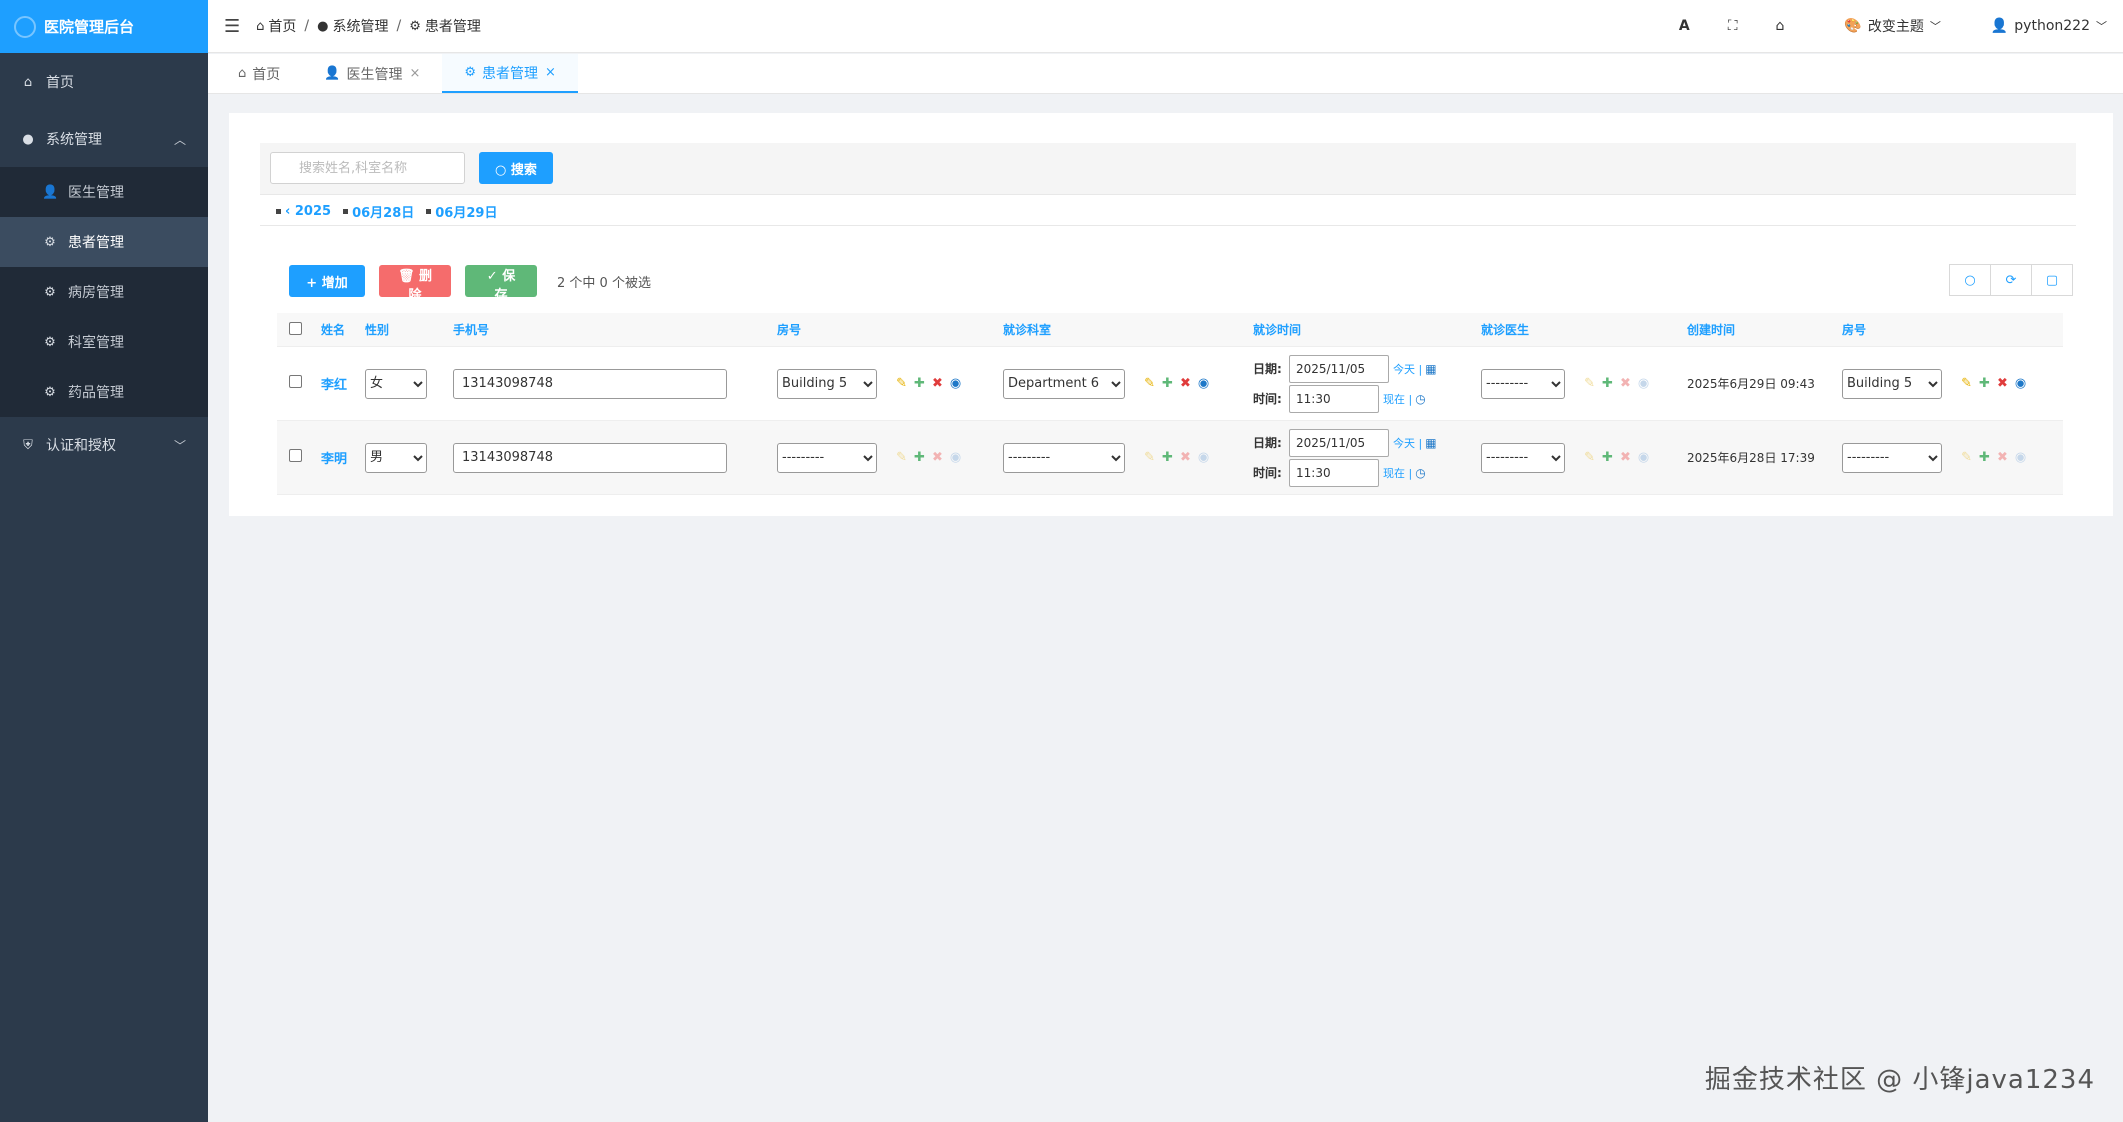 This screenshot has height=1122, width=2123. What do you see at coordinates (409, 329) in the screenshot?
I see `header-gender: 性别` at bounding box center [409, 329].